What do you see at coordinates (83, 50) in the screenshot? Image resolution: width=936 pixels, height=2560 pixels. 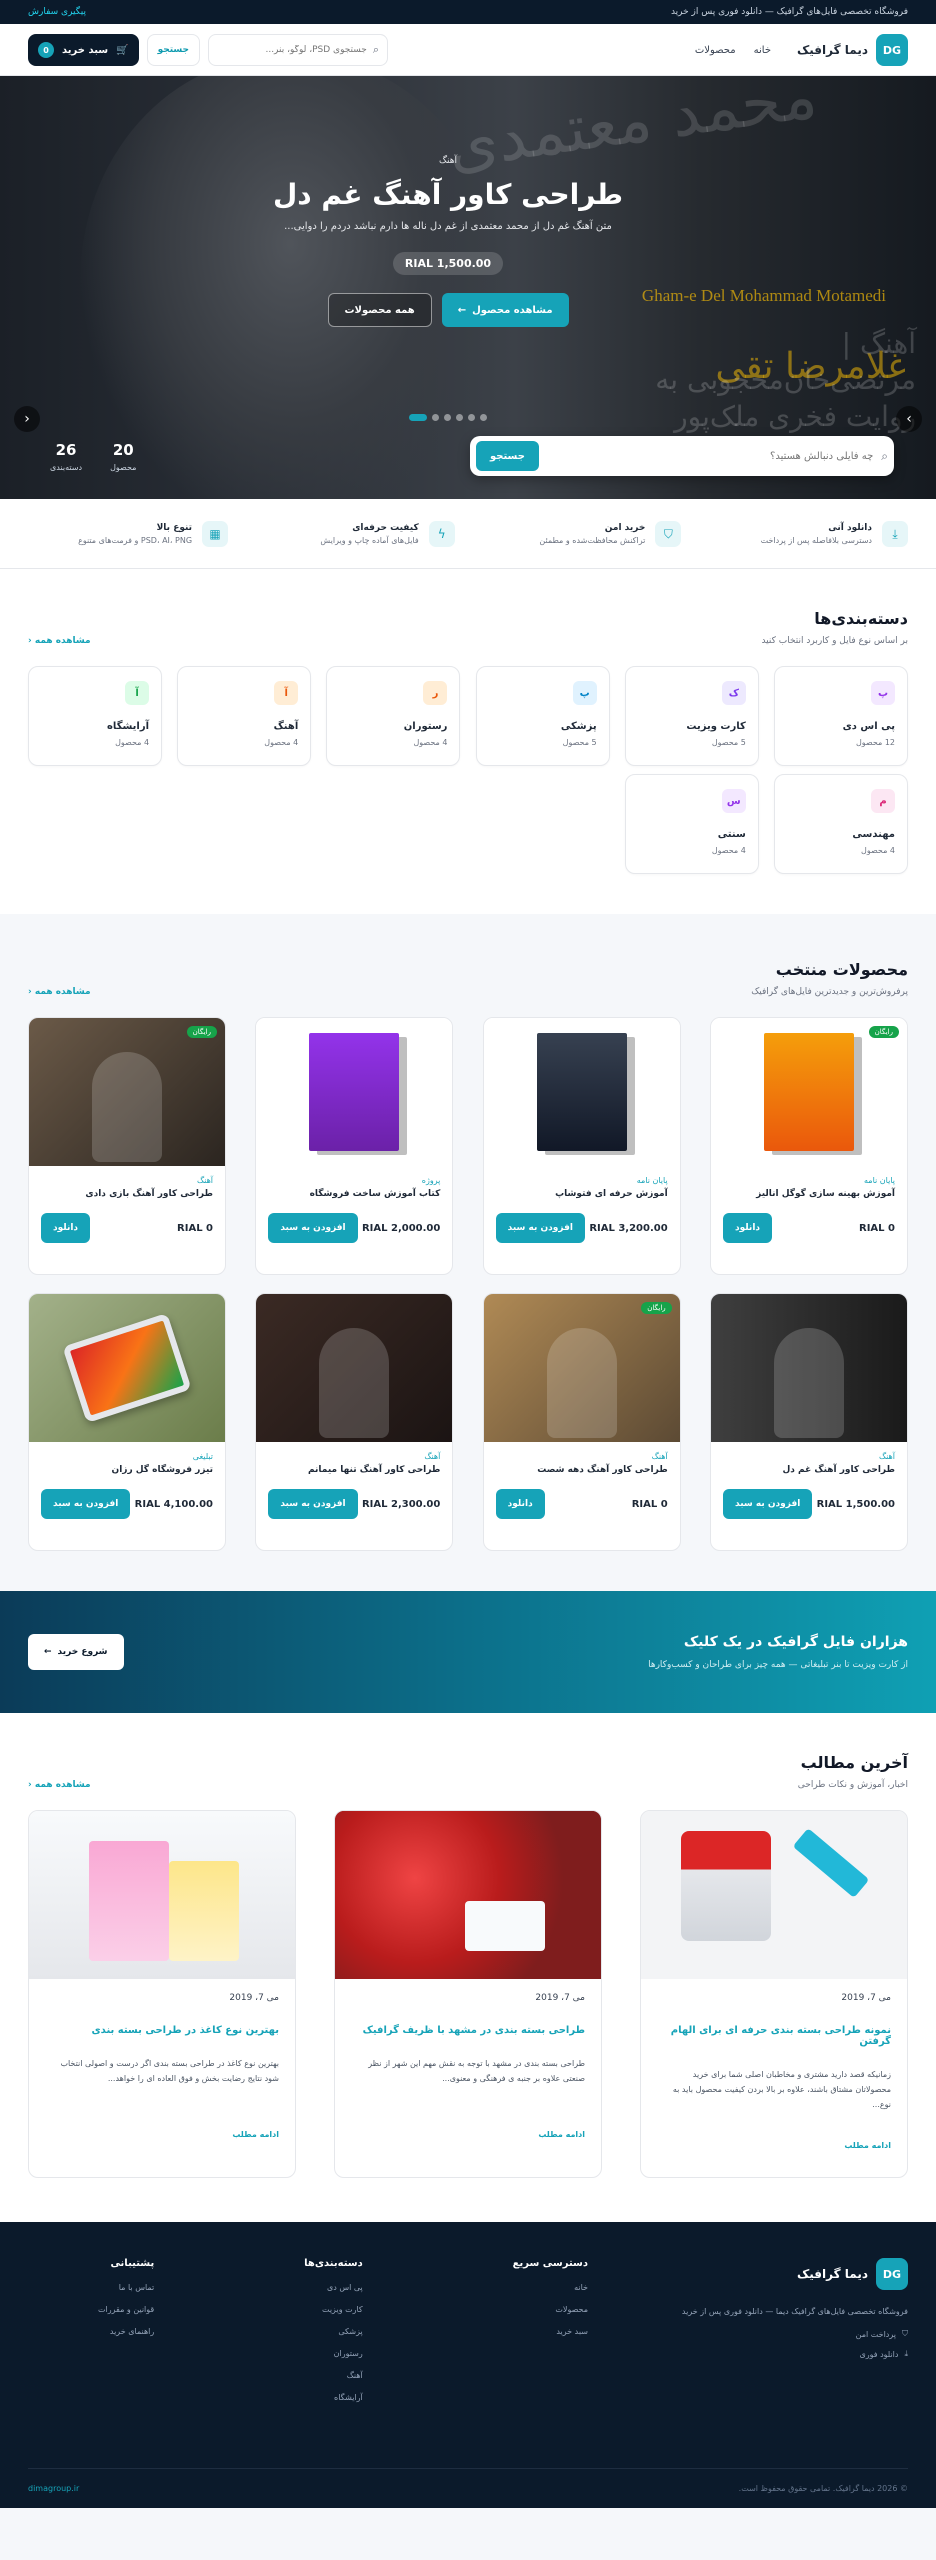 I see `cart-button: 🛒 سبد خرید 0` at bounding box center [83, 50].